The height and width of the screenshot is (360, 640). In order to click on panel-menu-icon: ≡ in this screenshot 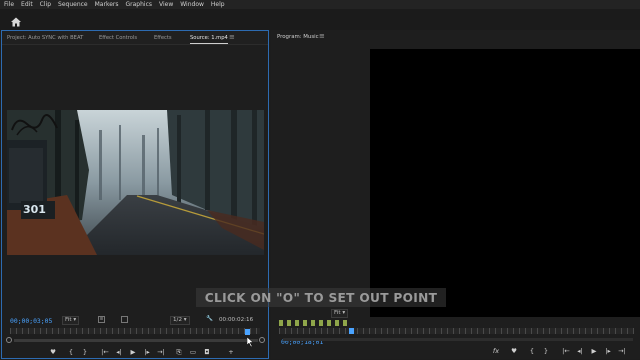, I will do `click(232, 37)`.